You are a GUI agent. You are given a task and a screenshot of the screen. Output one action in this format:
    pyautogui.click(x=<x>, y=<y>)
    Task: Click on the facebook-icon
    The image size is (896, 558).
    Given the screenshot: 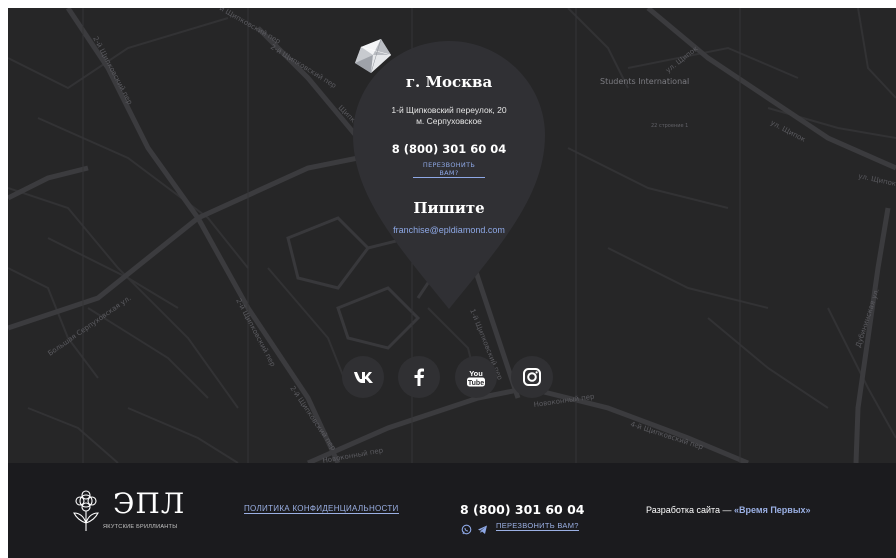 What is the action you would take?
    pyautogui.click(x=419, y=377)
    